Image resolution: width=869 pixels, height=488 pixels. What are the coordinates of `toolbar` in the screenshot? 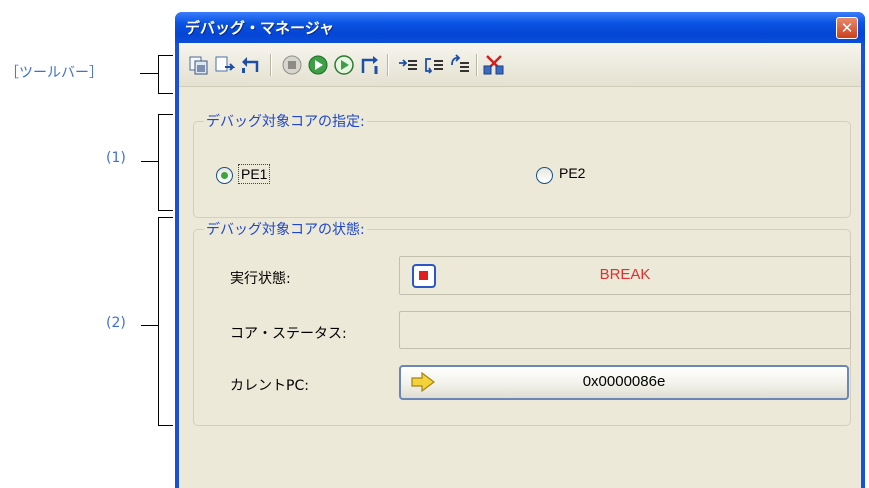 It's located at (520, 65).